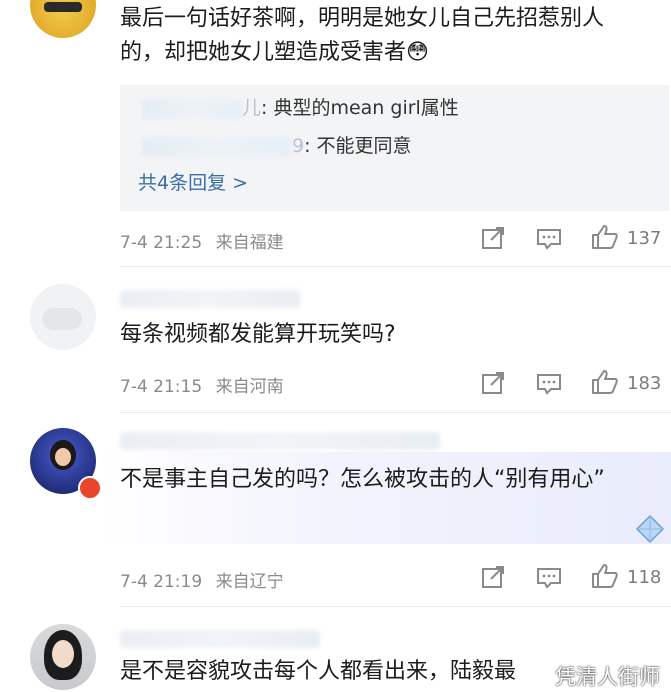 This screenshot has height=692, width=671. Describe the element at coordinates (161, 387) in the screenshot. I see `comment-time: 7-4 21:15` at that location.